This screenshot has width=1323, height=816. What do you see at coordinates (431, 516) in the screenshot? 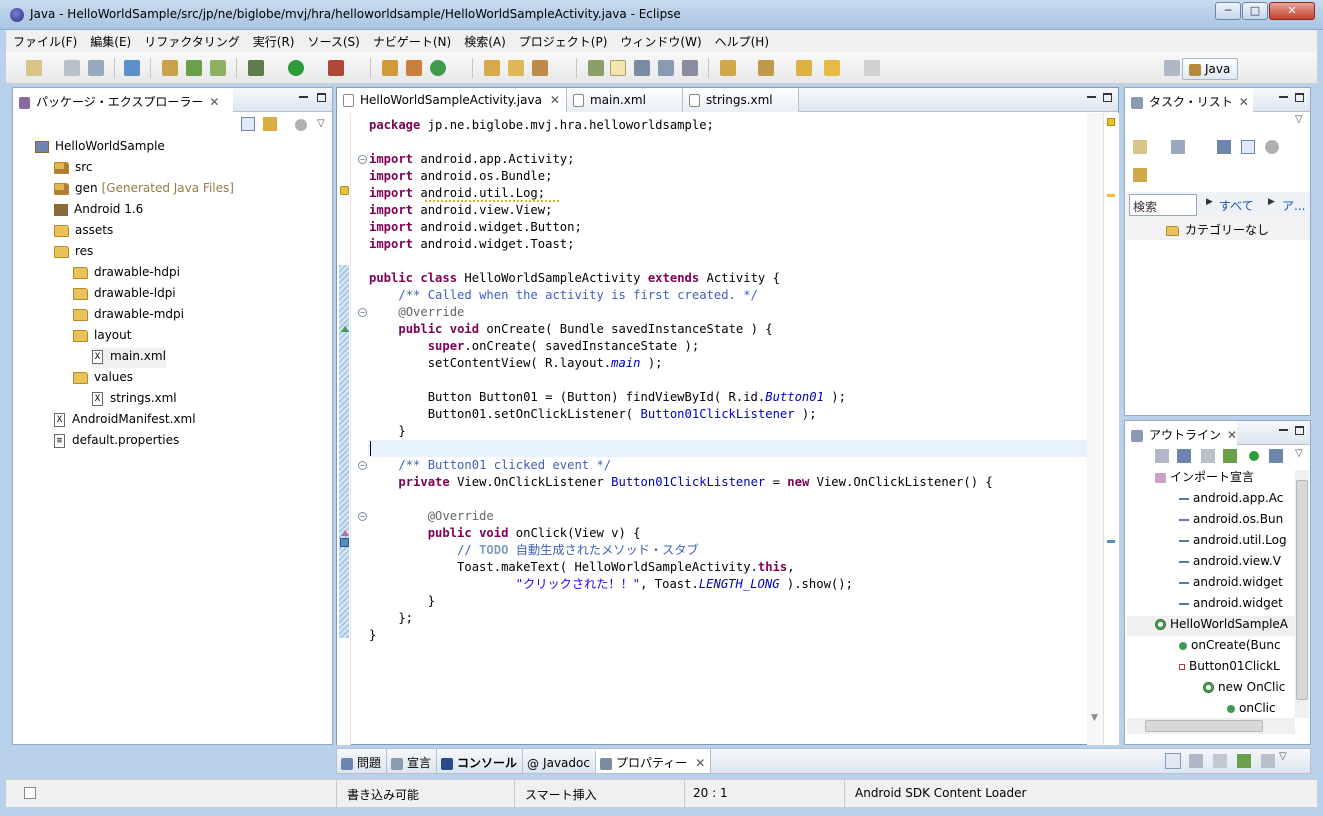
I see `code-line: @Override` at bounding box center [431, 516].